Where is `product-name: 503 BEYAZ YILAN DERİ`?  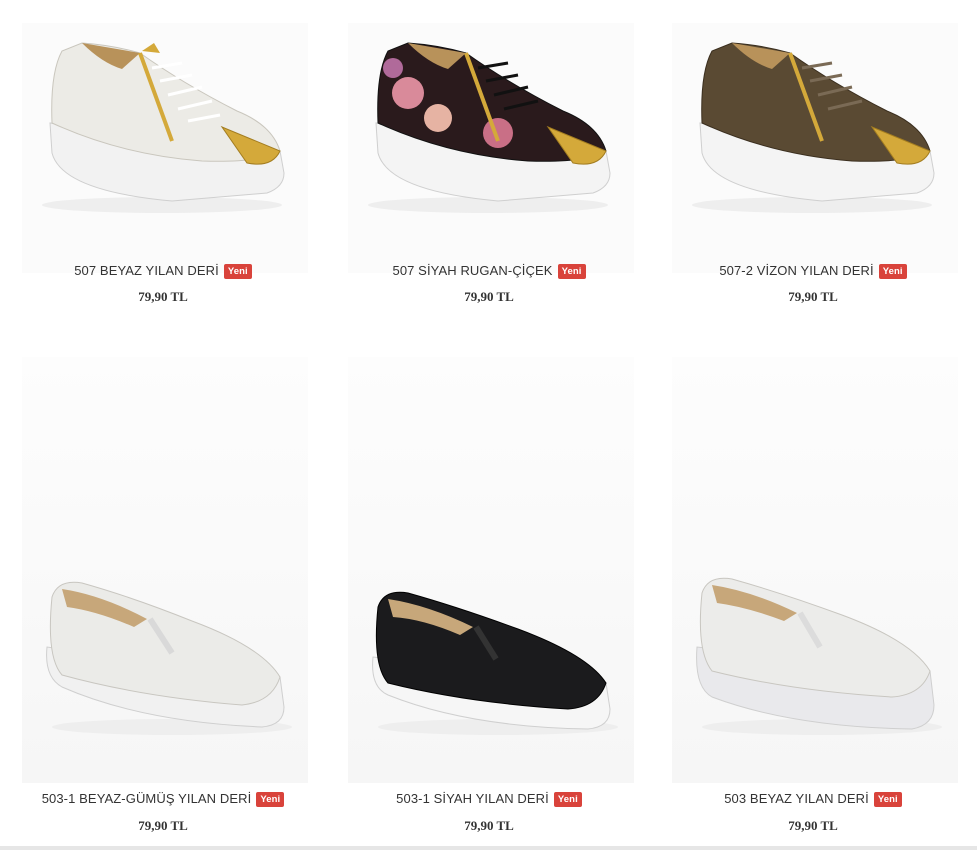 product-name: 503 BEYAZ YILAN DERİ is located at coordinates (796, 798).